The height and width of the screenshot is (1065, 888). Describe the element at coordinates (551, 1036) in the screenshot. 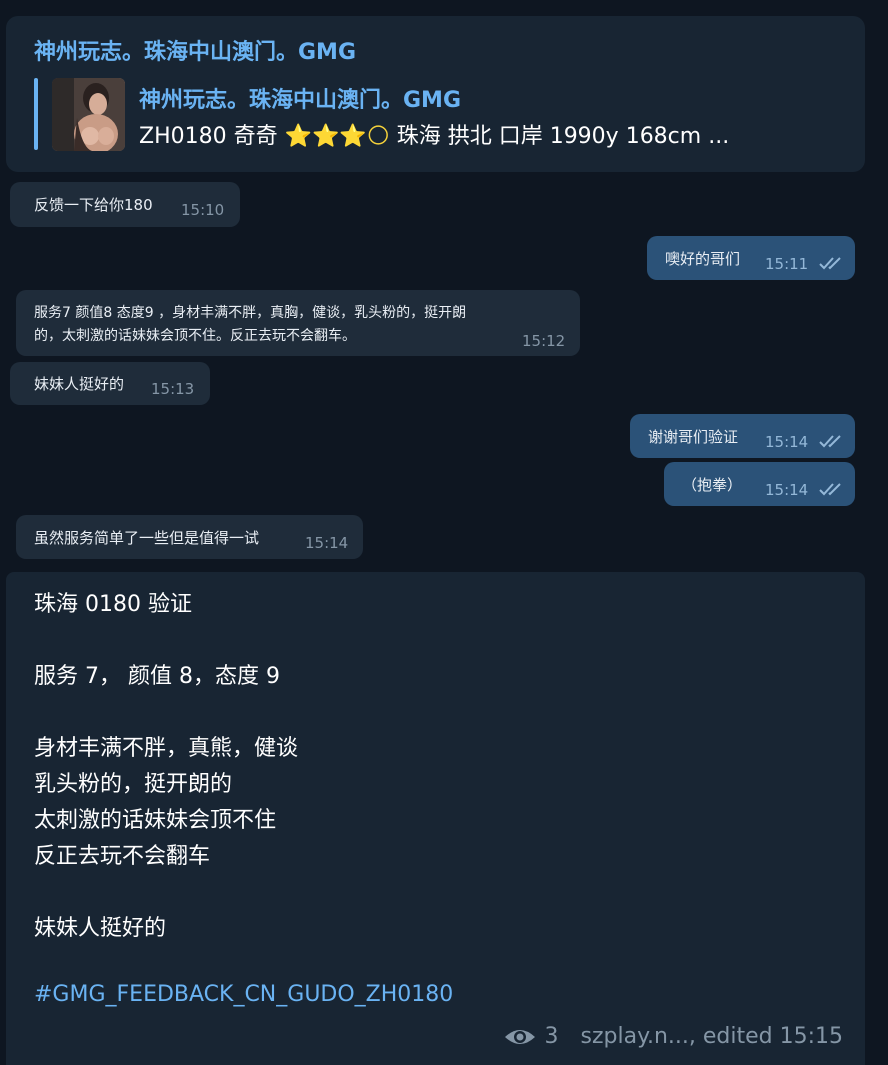

I see `view-count: 3` at that location.